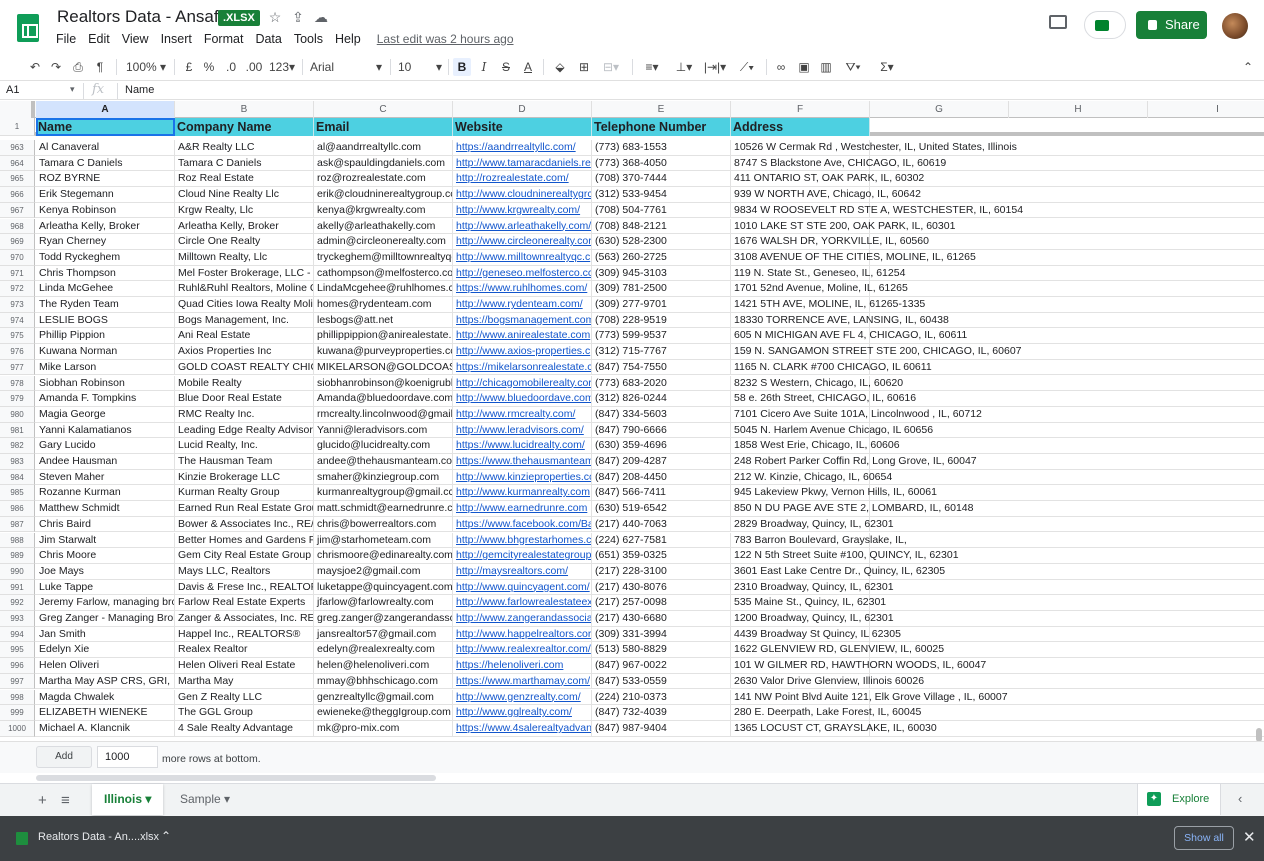 The image size is (1264, 861). I want to click on cell-telephone: (630) 528-2300, so click(661, 242).